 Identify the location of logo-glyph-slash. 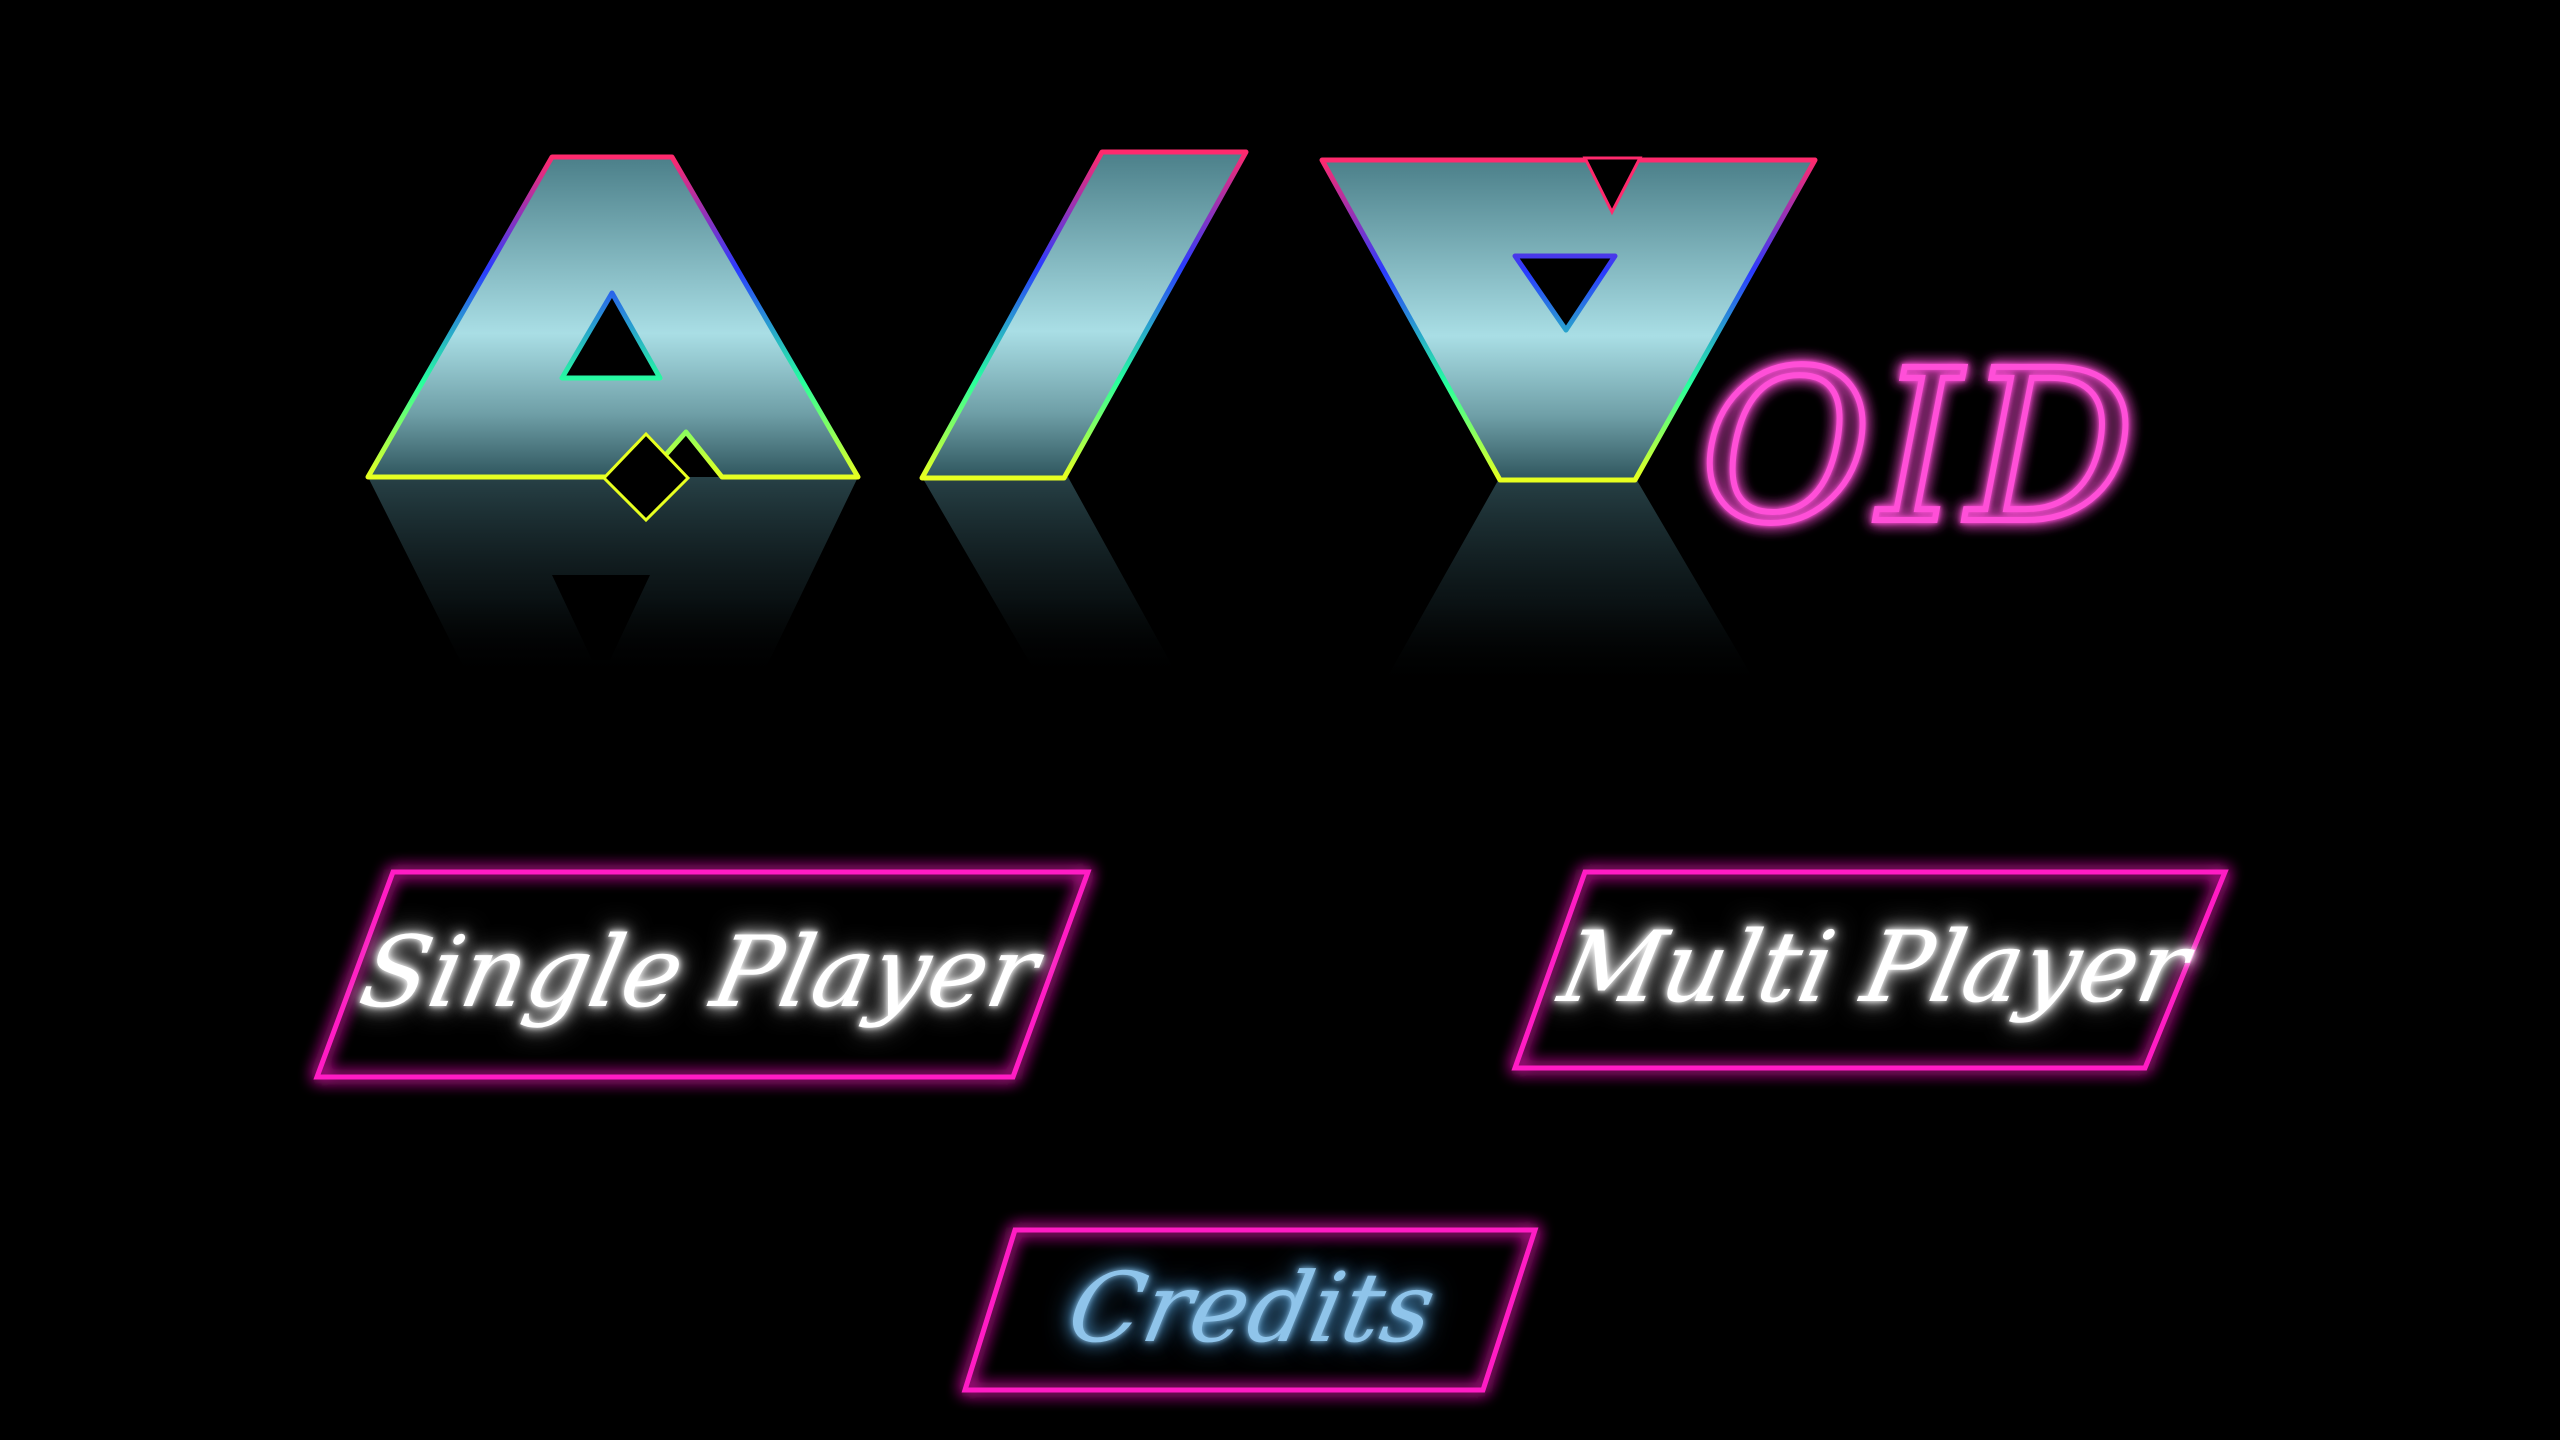
(1084, 315).